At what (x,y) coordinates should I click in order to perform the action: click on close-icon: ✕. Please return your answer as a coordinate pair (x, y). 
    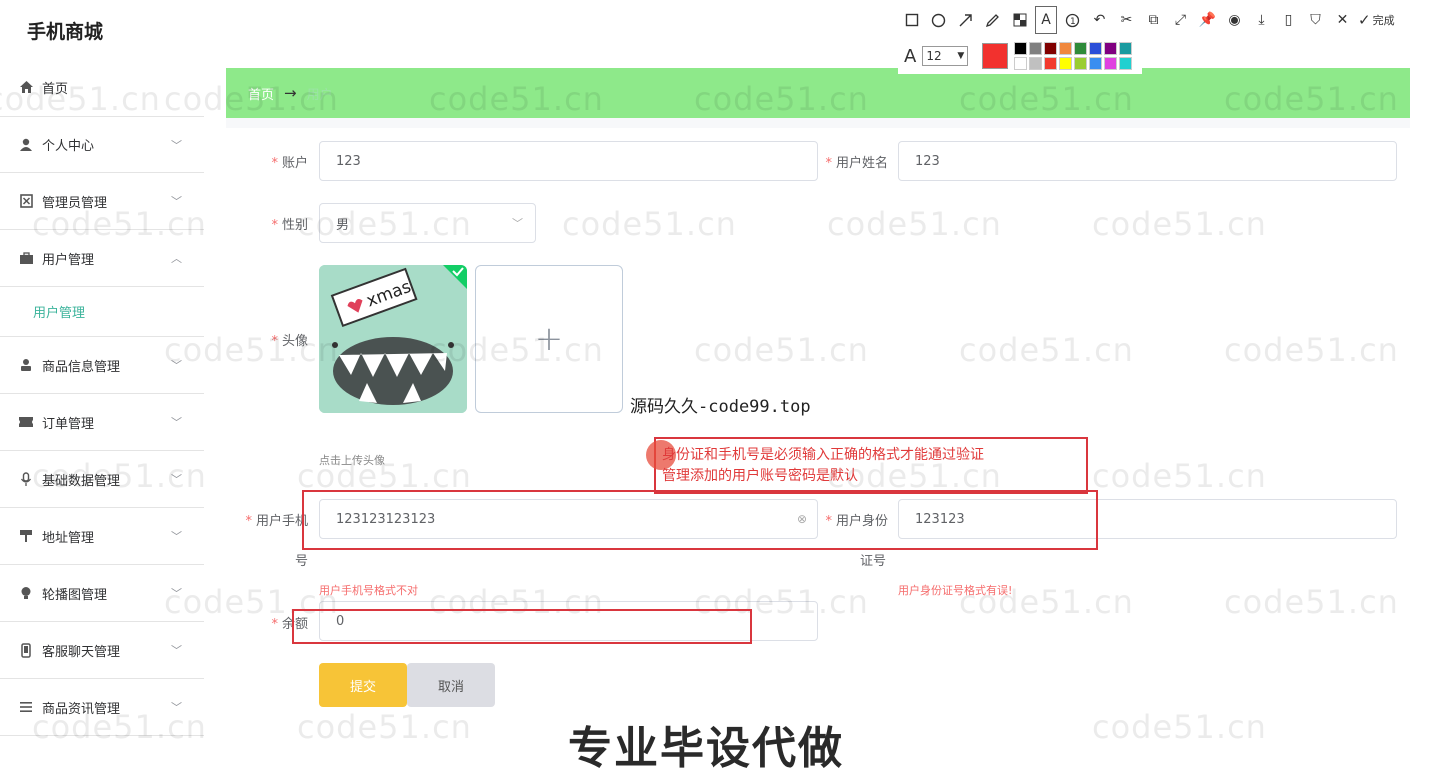
    Looking at the image, I should click on (1342, 20).